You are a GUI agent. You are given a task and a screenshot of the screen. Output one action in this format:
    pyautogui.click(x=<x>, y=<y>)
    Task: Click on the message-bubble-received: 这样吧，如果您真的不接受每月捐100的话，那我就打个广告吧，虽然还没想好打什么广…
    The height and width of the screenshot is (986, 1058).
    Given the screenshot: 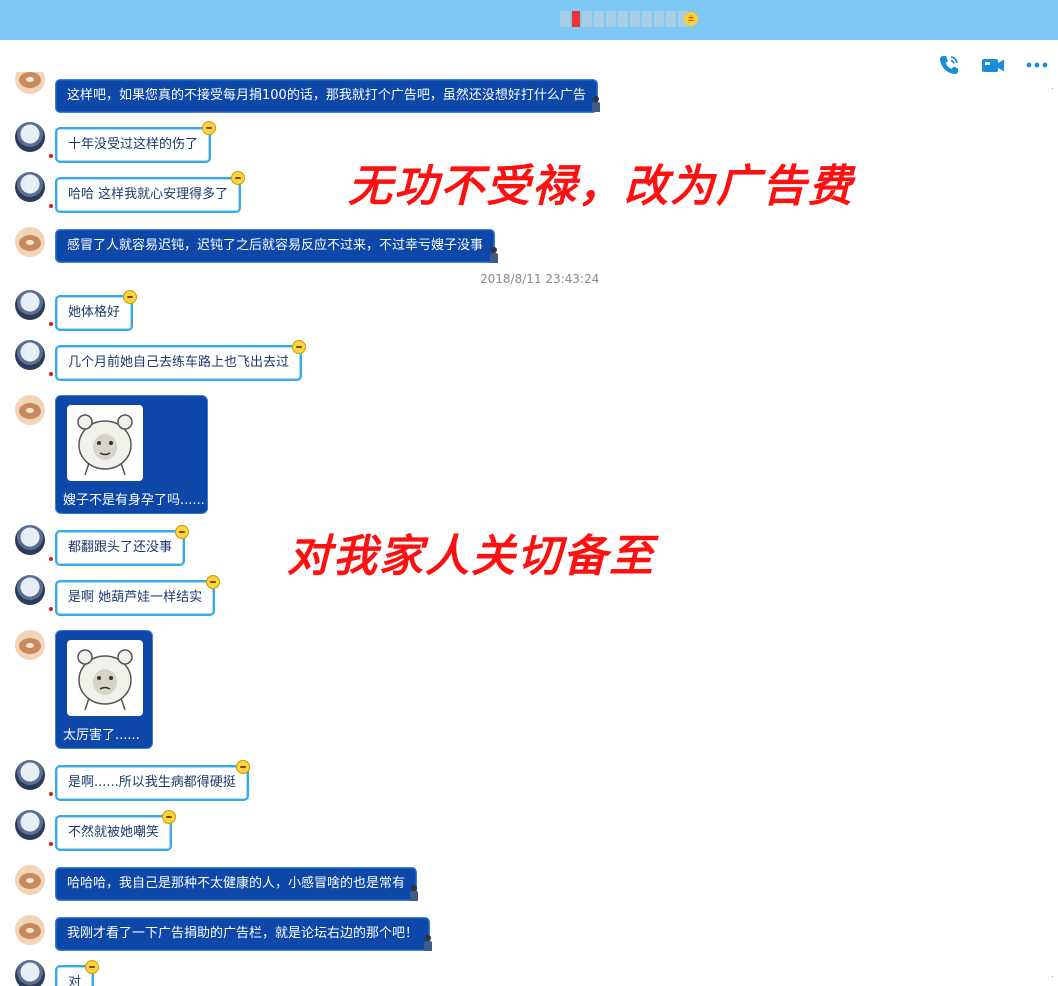 What is the action you would take?
    pyautogui.click(x=326, y=96)
    